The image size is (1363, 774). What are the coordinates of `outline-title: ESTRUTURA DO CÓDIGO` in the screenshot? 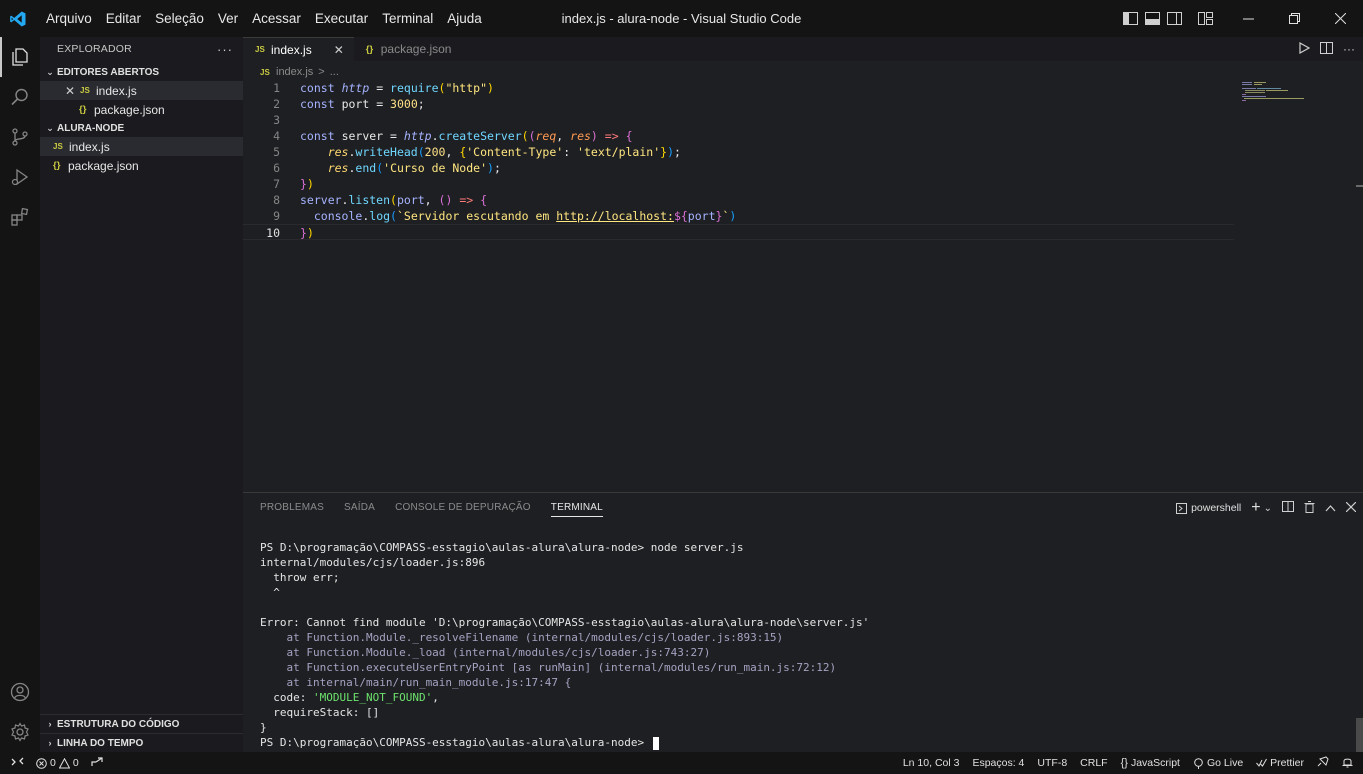 It's located at (118, 724).